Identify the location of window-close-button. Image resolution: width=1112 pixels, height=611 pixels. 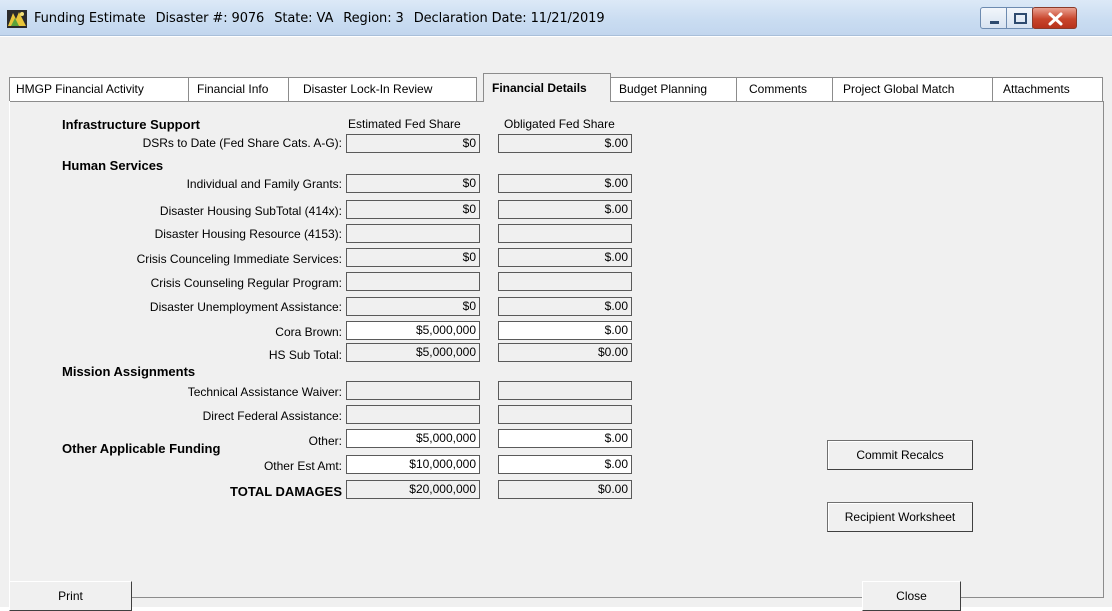
(1054, 18).